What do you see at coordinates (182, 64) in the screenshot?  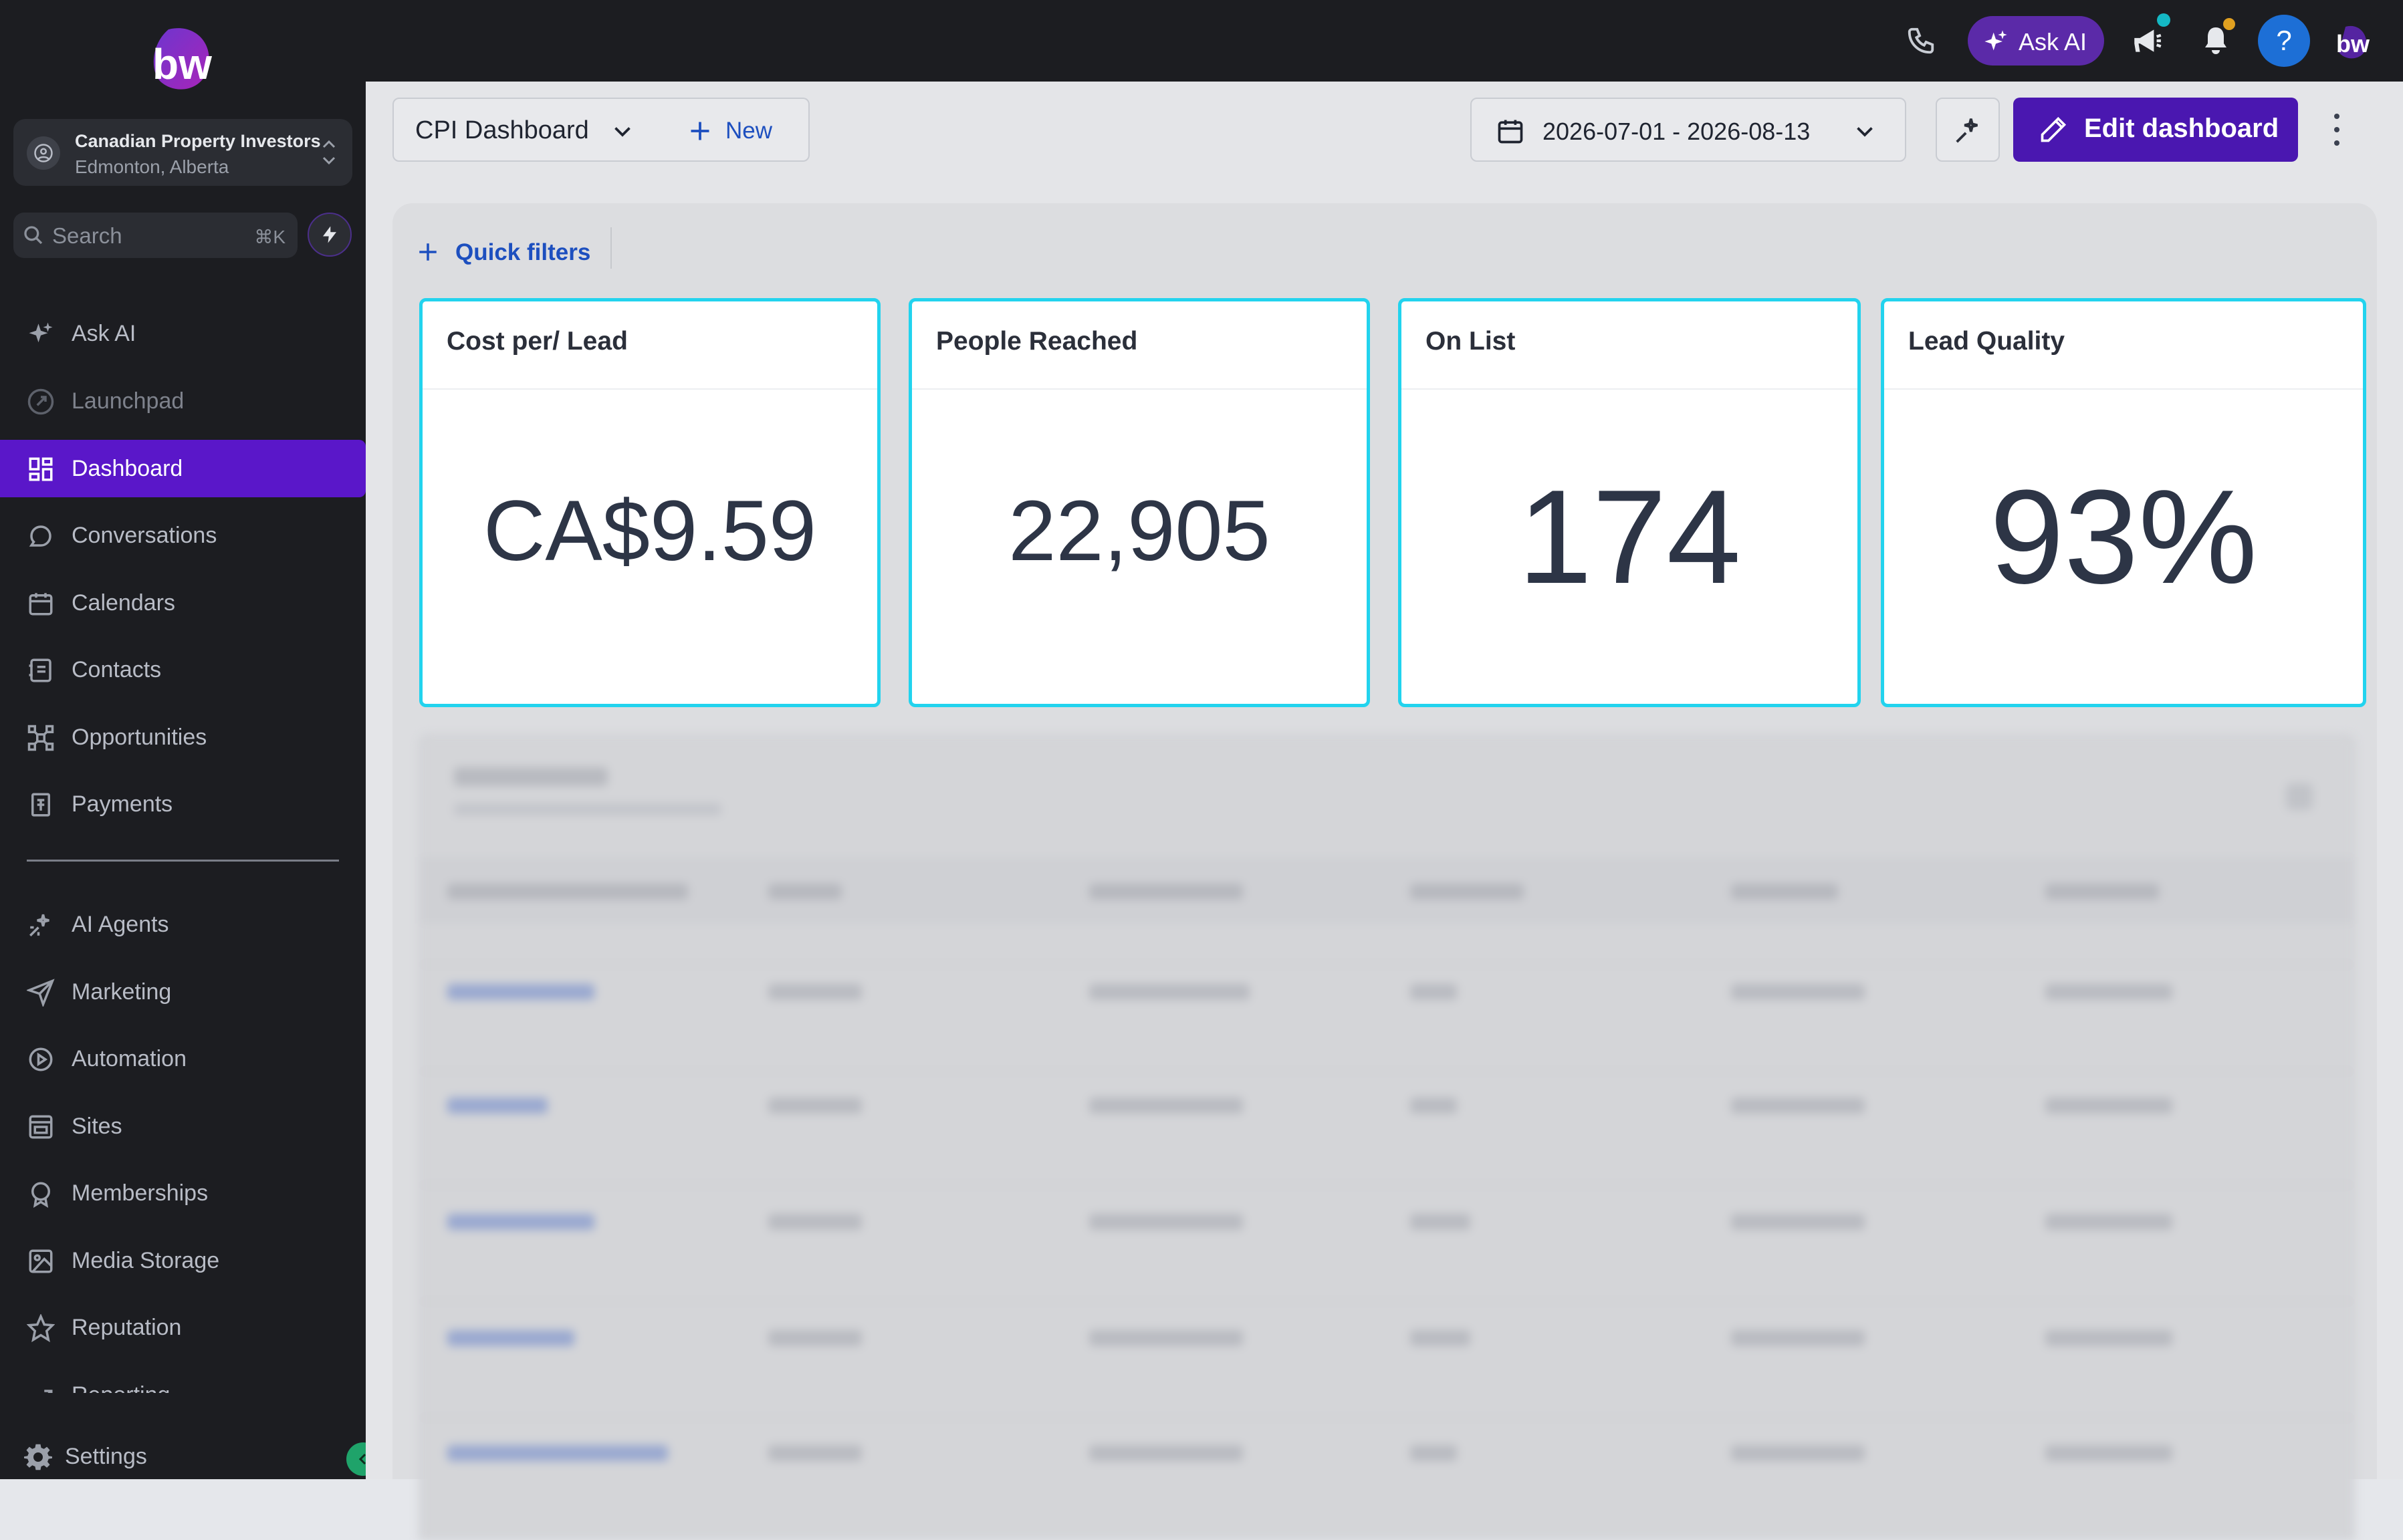 I see `svg-text: bw` at bounding box center [182, 64].